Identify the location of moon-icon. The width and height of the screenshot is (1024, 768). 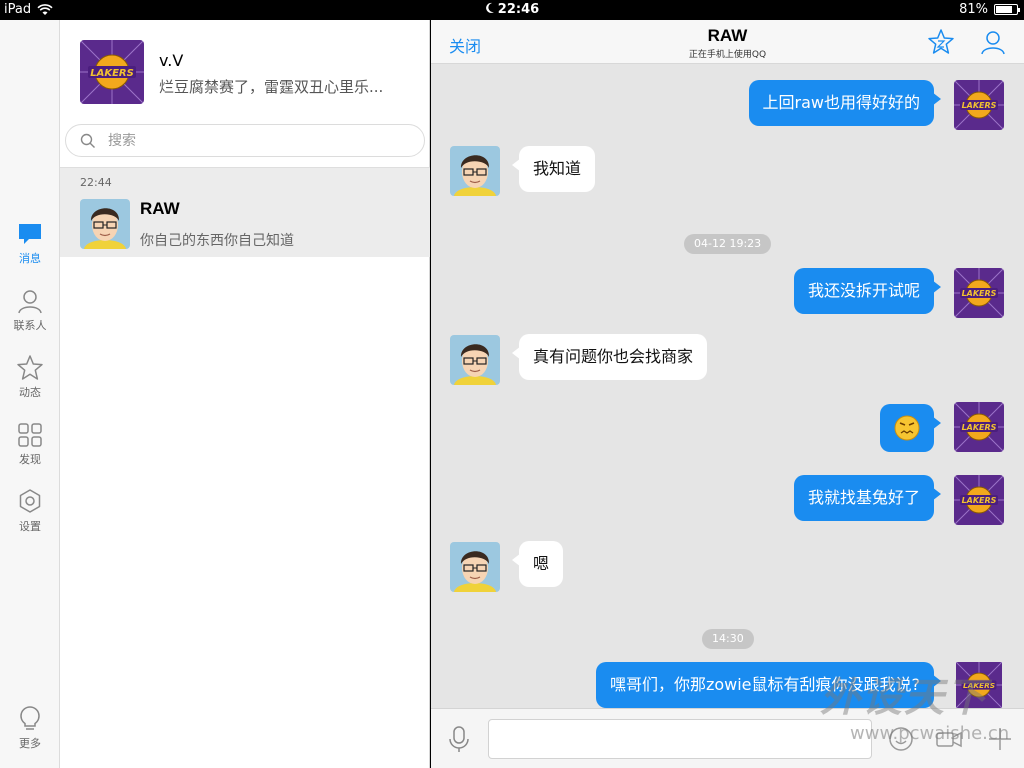
(489, 7).